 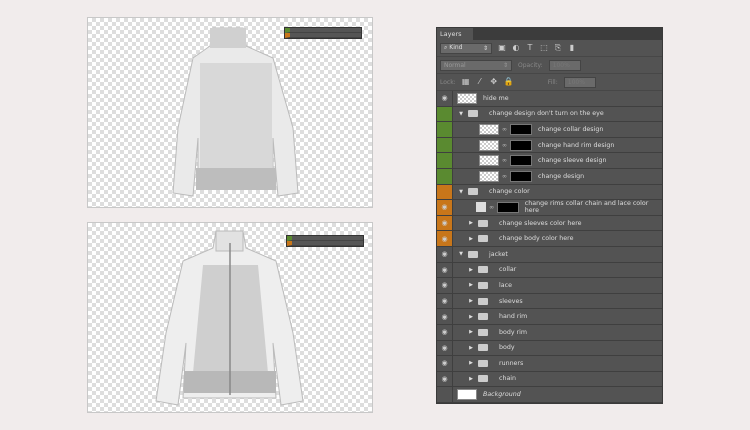 I want to click on layers-tab: Layers, so click(x=455, y=34).